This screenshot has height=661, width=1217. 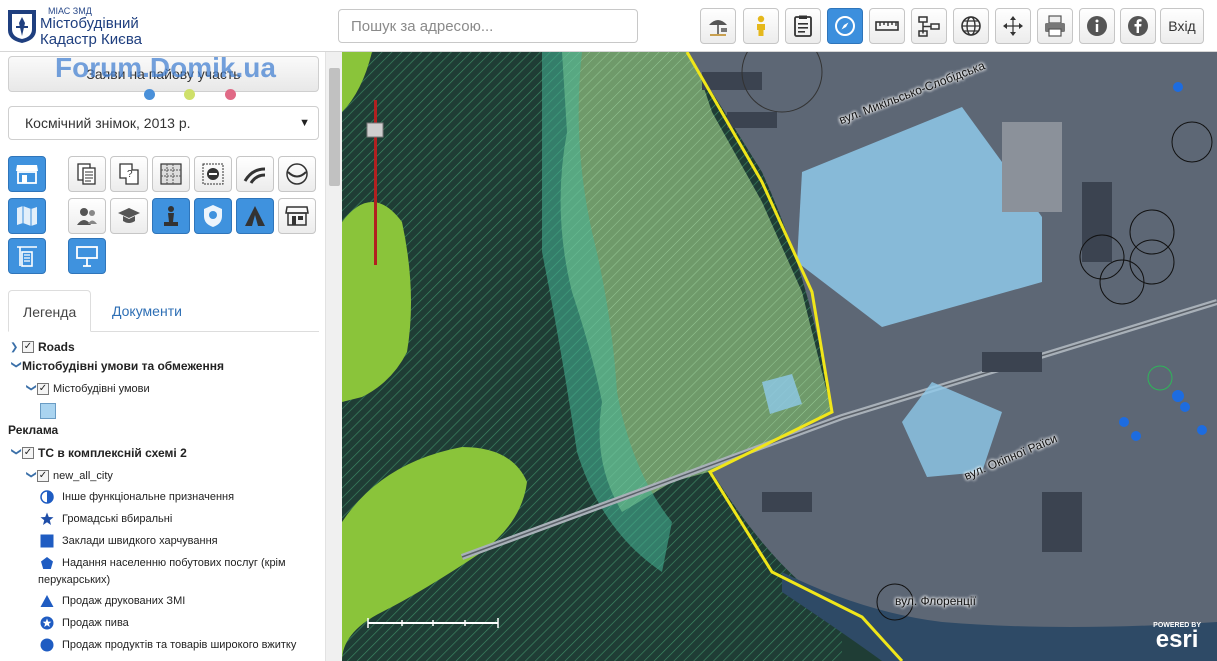 What do you see at coordinates (213, 174) in the screenshot?
I see `layer-restriction-button` at bounding box center [213, 174].